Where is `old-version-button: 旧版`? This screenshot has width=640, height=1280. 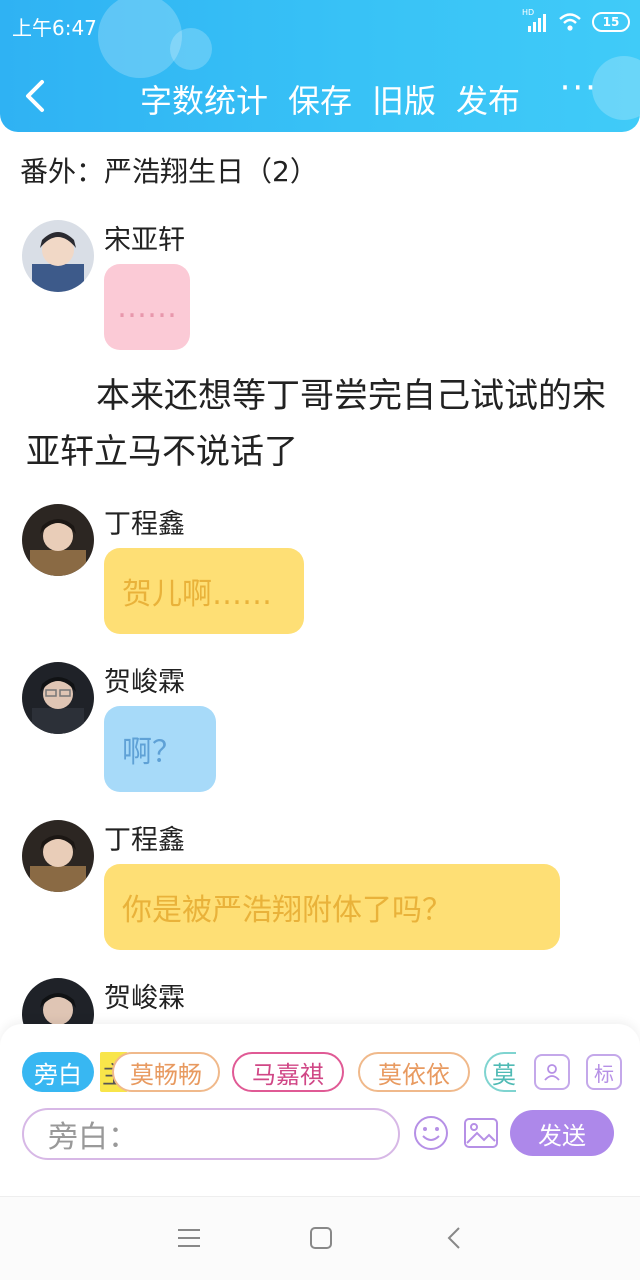
old-version-button: 旧版 is located at coordinates (404, 99).